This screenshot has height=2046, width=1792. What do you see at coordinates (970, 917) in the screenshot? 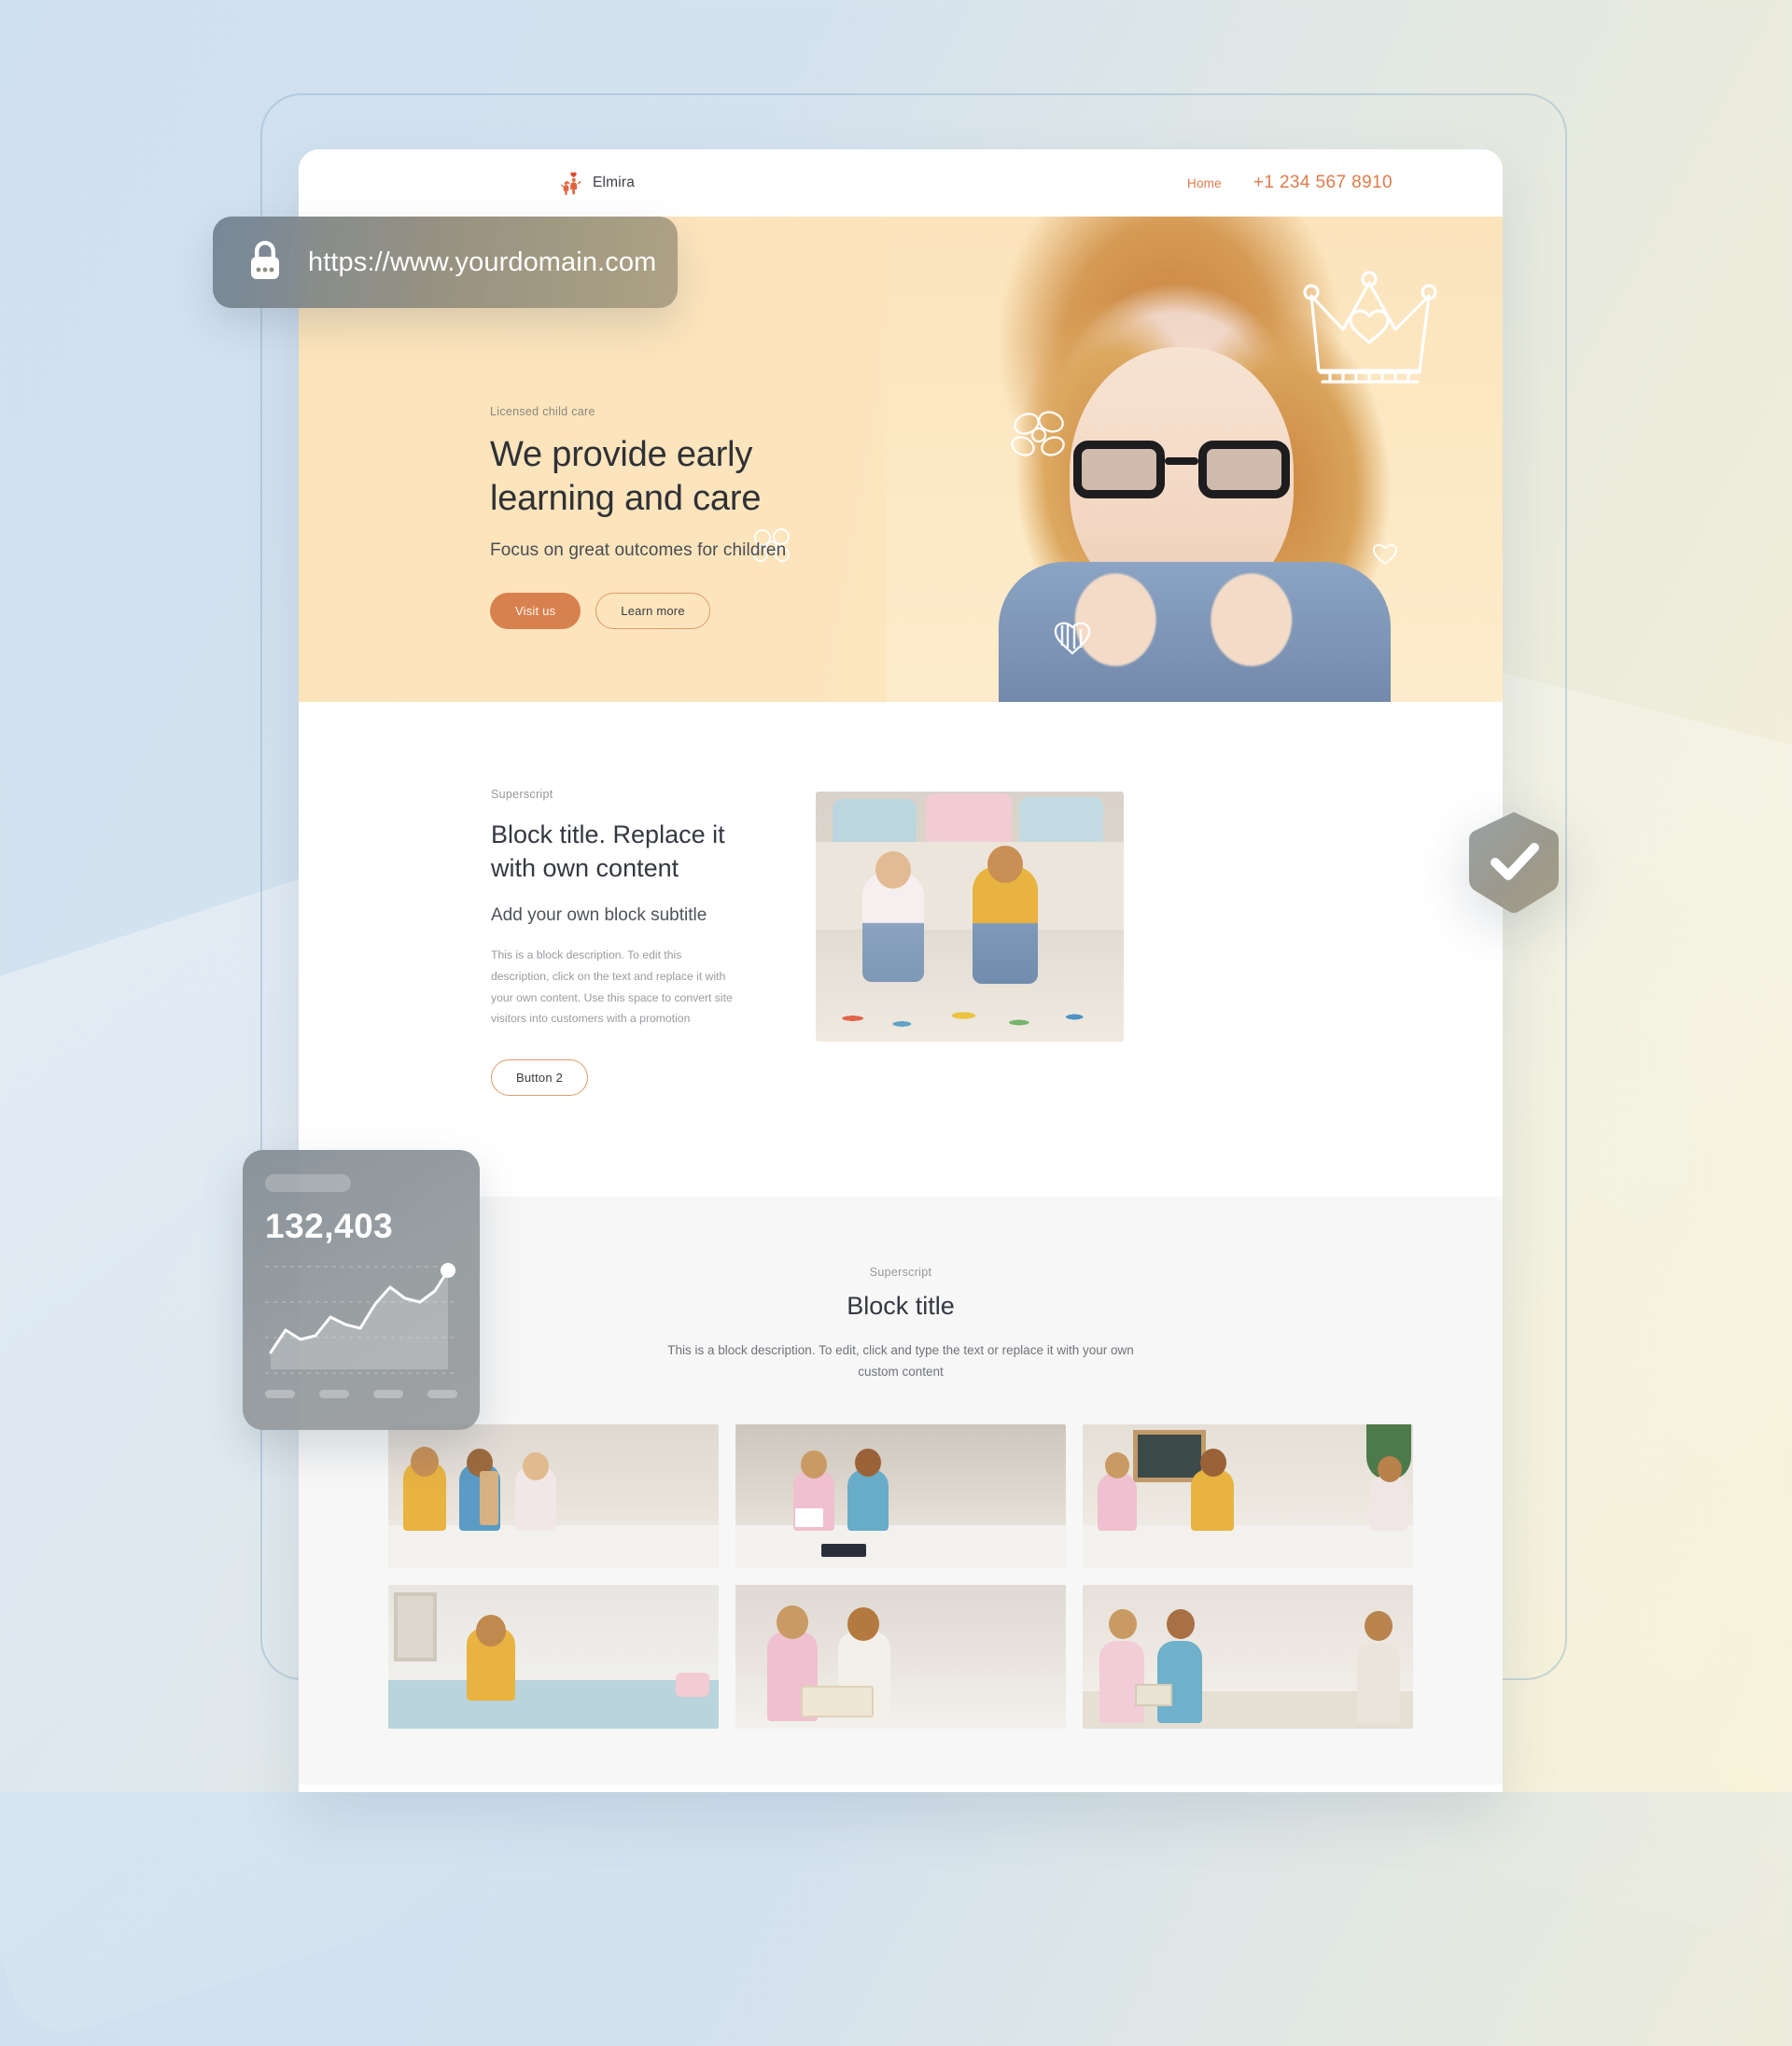
I see `block-two-image` at bounding box center [970, 917].